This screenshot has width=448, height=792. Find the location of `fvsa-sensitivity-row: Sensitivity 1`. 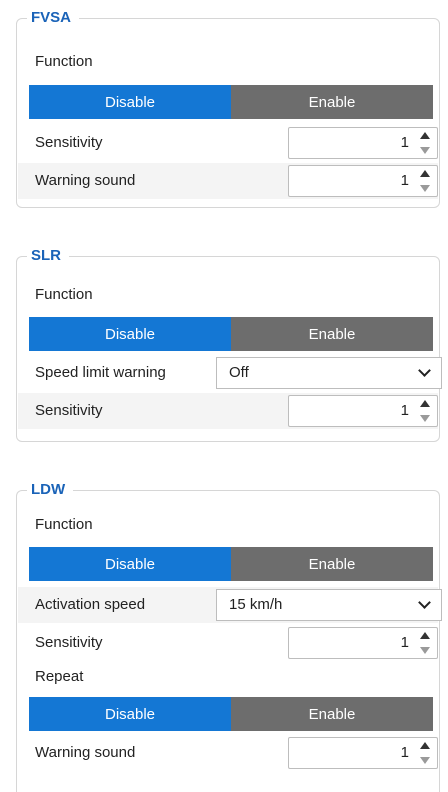

fvsa-sensitivity-row: Sensitivity 1 is located at coordinates (228, 143).